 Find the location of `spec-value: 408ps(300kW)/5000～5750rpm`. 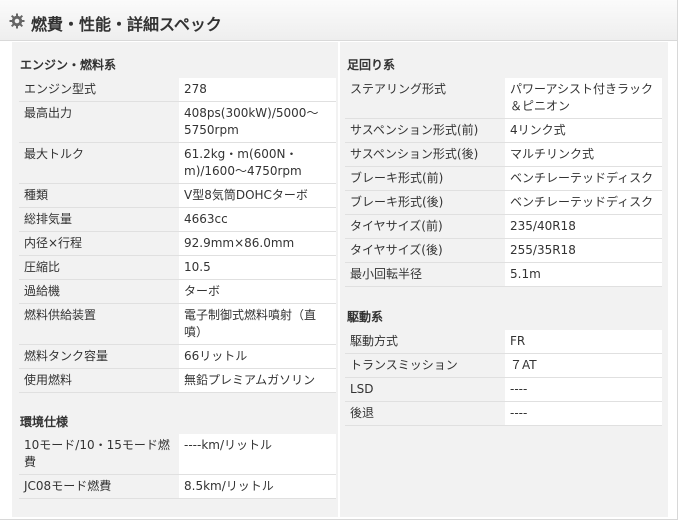

spec-value: 408ps(300kW)/5000～5750rpm is located at coordinates (257, 122).